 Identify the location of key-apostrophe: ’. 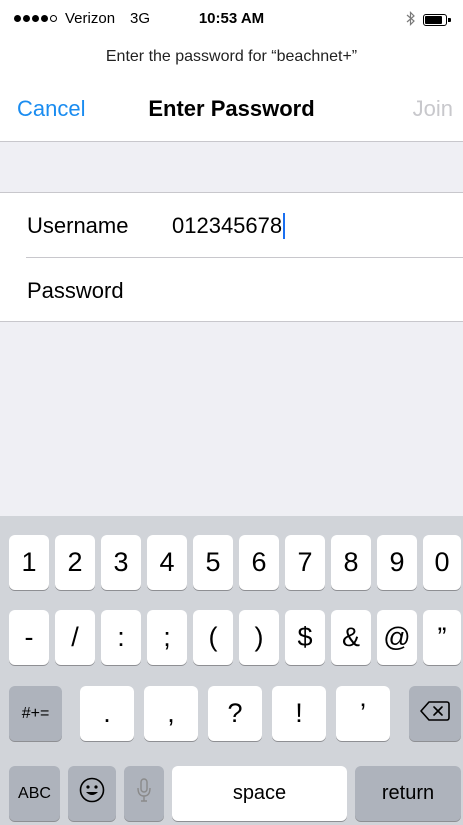
(363, 713).